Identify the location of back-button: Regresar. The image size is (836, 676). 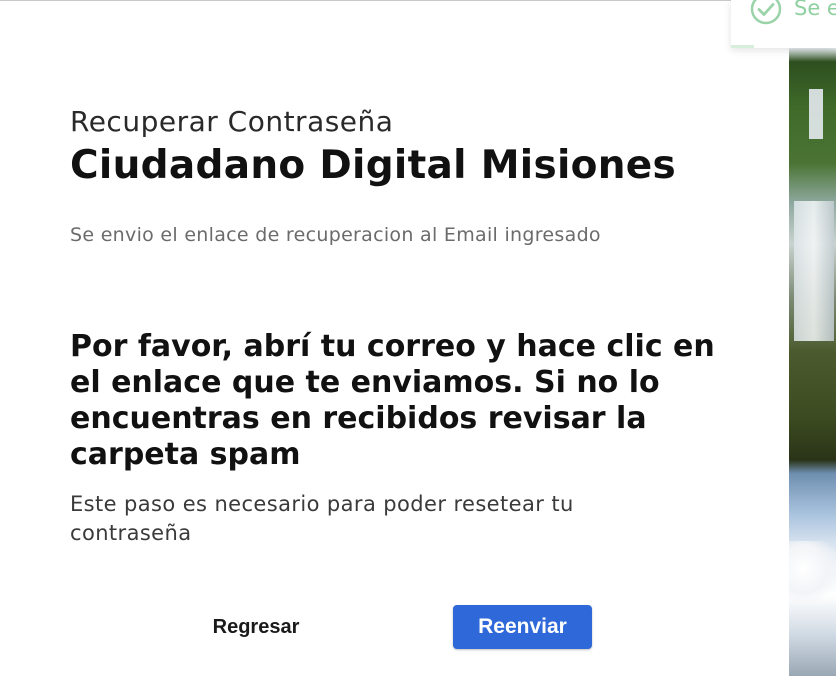
(256, 627).